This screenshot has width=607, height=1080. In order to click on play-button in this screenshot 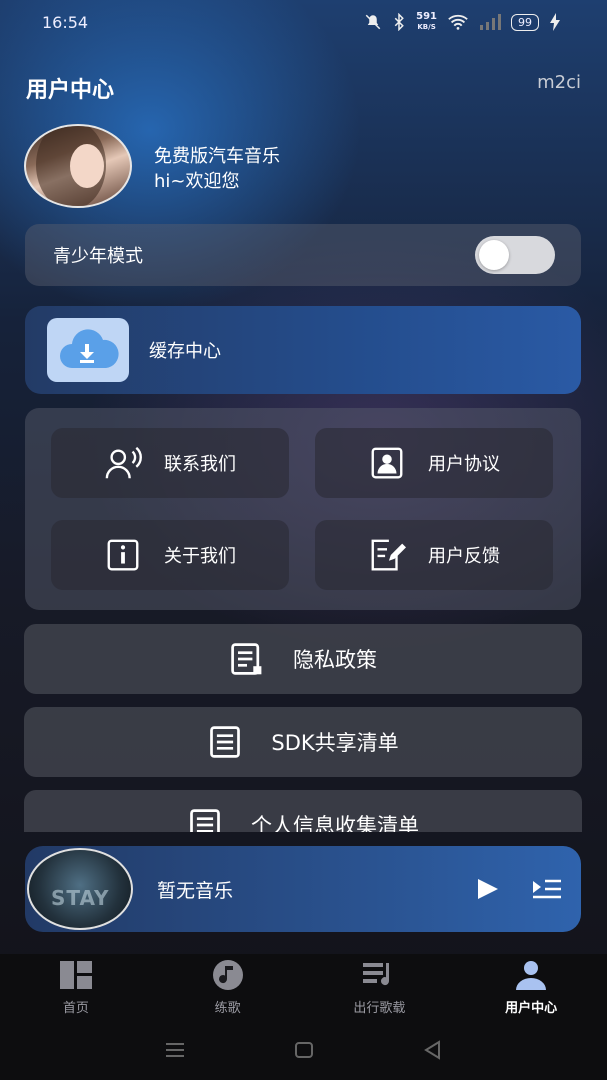, I will do `click(487, 889)`.